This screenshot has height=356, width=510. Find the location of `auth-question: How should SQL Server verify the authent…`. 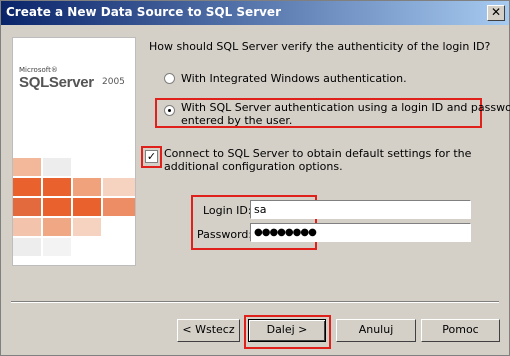

auth-question: How should SQL Server verify the authent… is located at coordinates (320, 46).